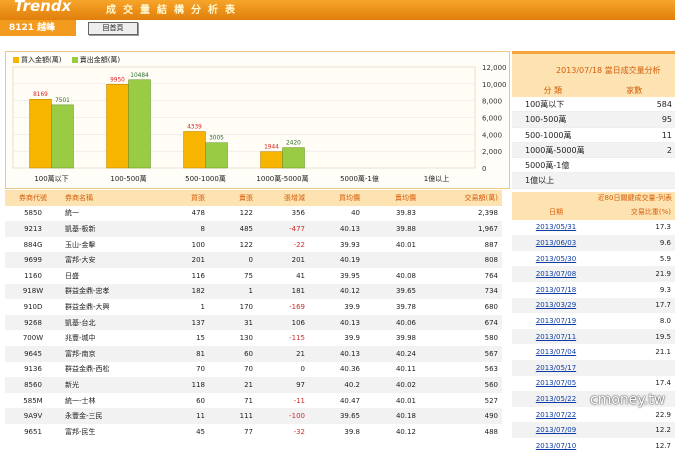  What do you see at coordinates (561, 165) in the screenshot?
I see `summary-category: 5000萬-1億` at bounding box center [561, 165].